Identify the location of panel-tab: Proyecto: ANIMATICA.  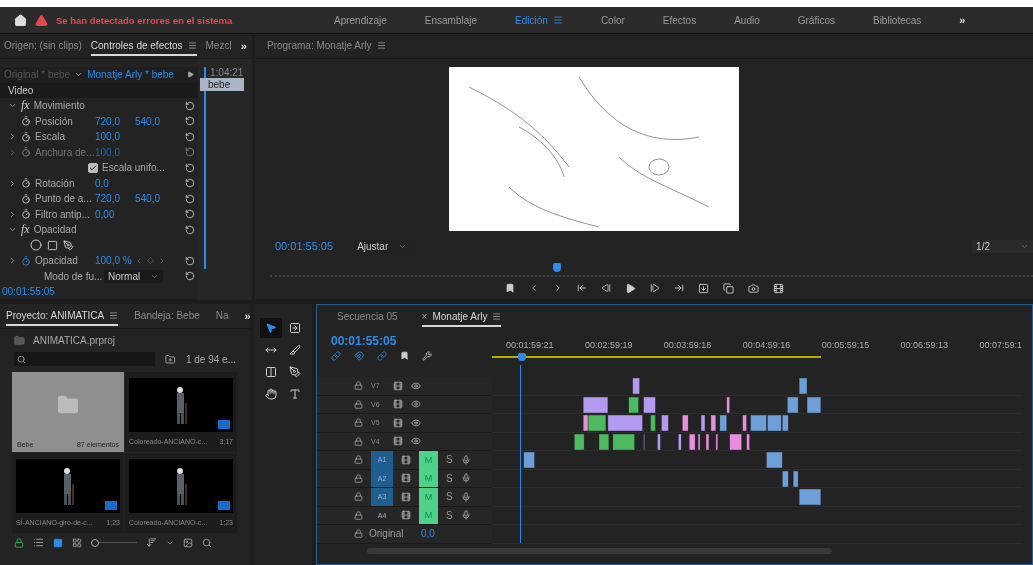
(62, 316).